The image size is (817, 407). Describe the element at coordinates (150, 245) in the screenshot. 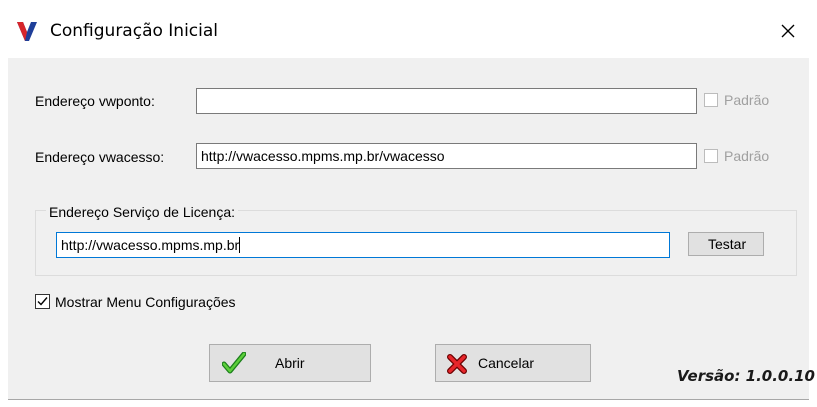

I see `license-url-value: http://vwacesso.mpms.mp.br` at that location.